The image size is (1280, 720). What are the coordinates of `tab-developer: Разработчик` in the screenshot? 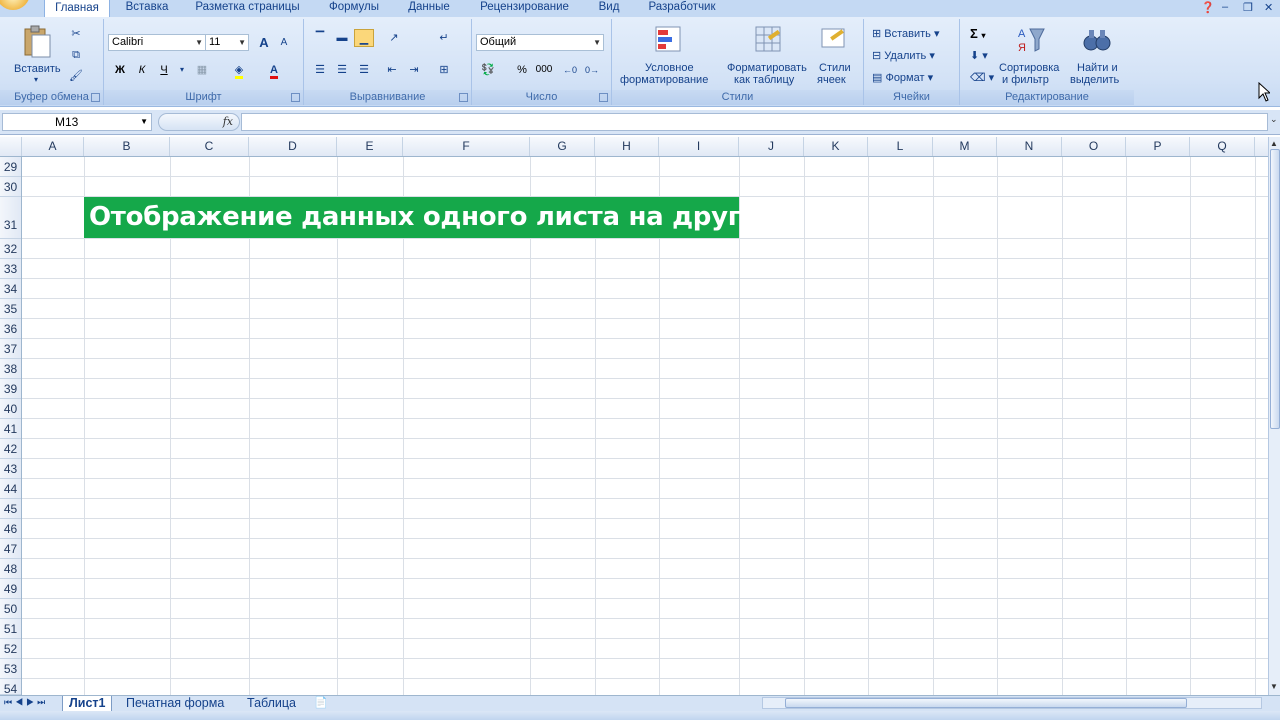 It's located at (682, 8).